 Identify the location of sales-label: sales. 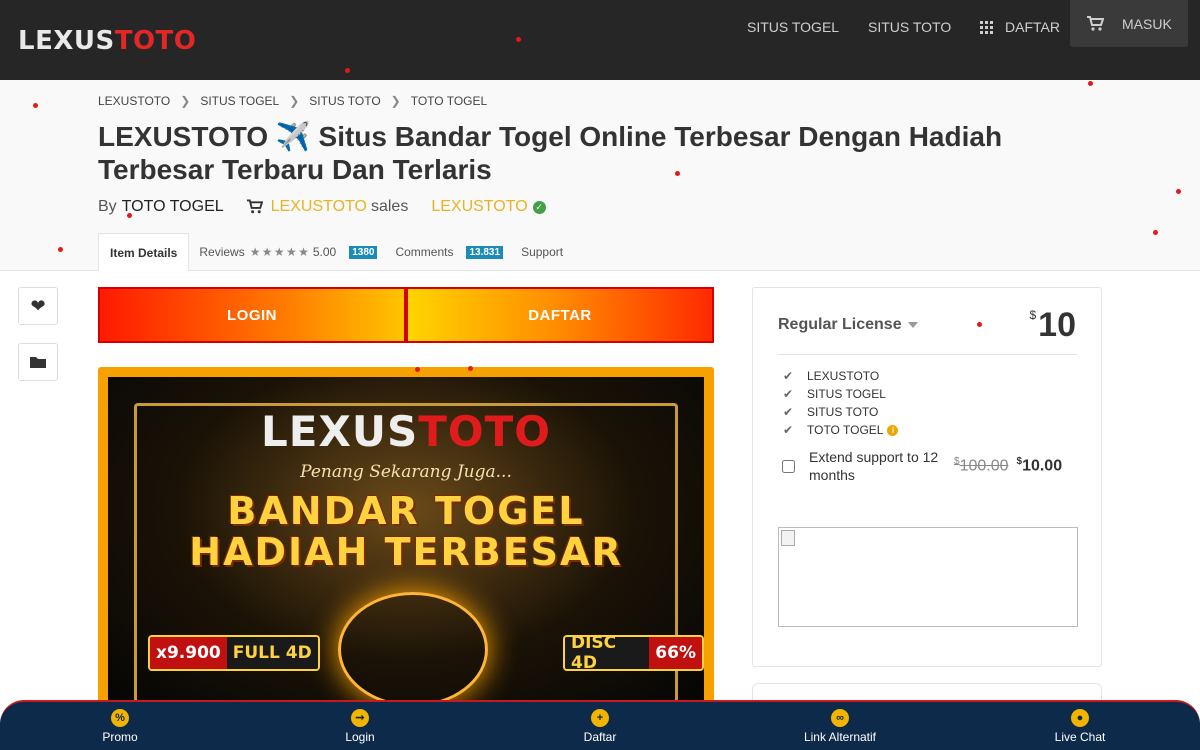
(389, 206).